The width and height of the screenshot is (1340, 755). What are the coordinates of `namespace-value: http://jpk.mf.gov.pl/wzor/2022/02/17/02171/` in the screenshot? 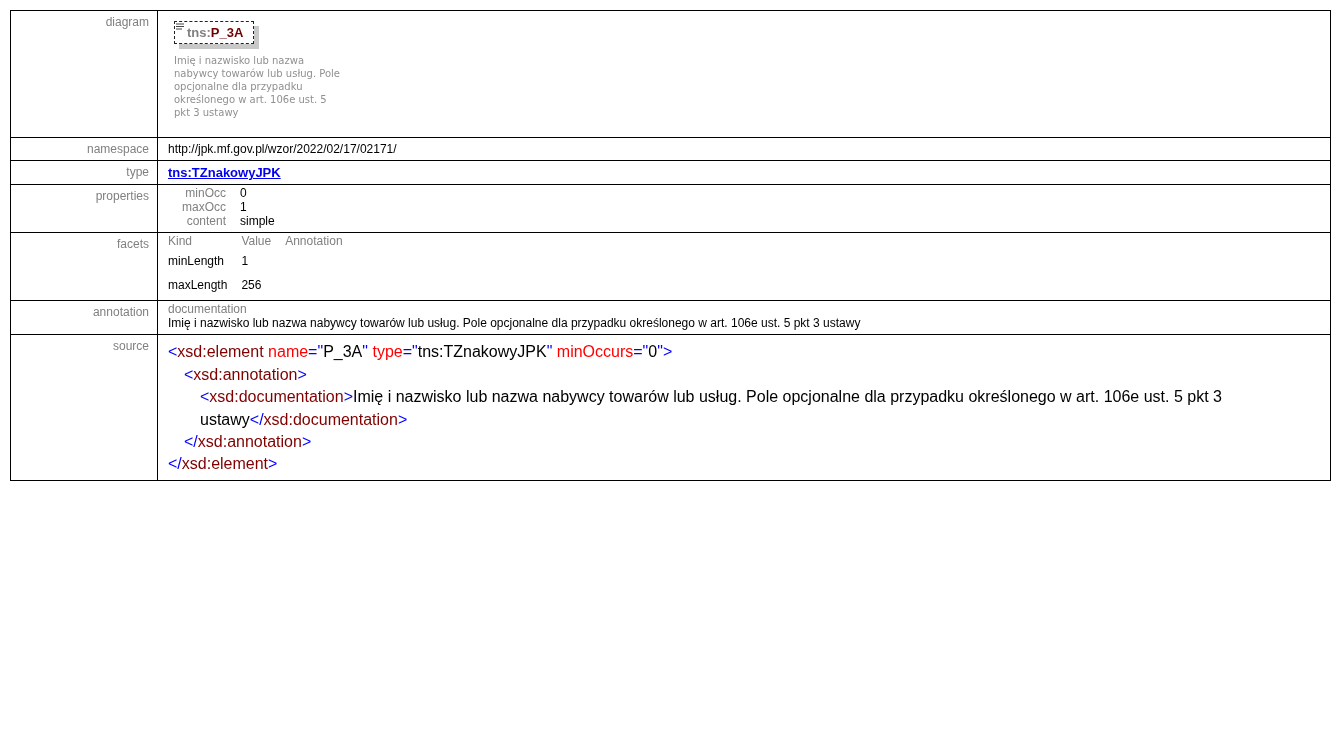 It's located at (282, 149).